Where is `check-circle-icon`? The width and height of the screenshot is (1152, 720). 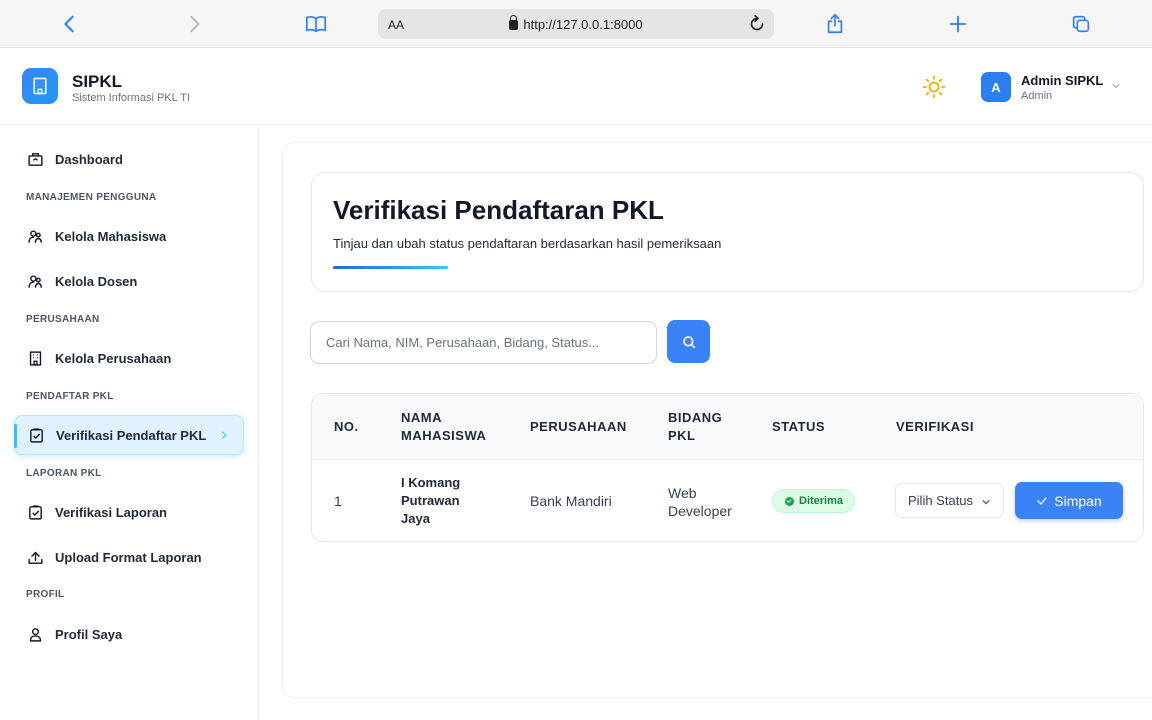
check-circle-icon is located at coordinates (789, 501).